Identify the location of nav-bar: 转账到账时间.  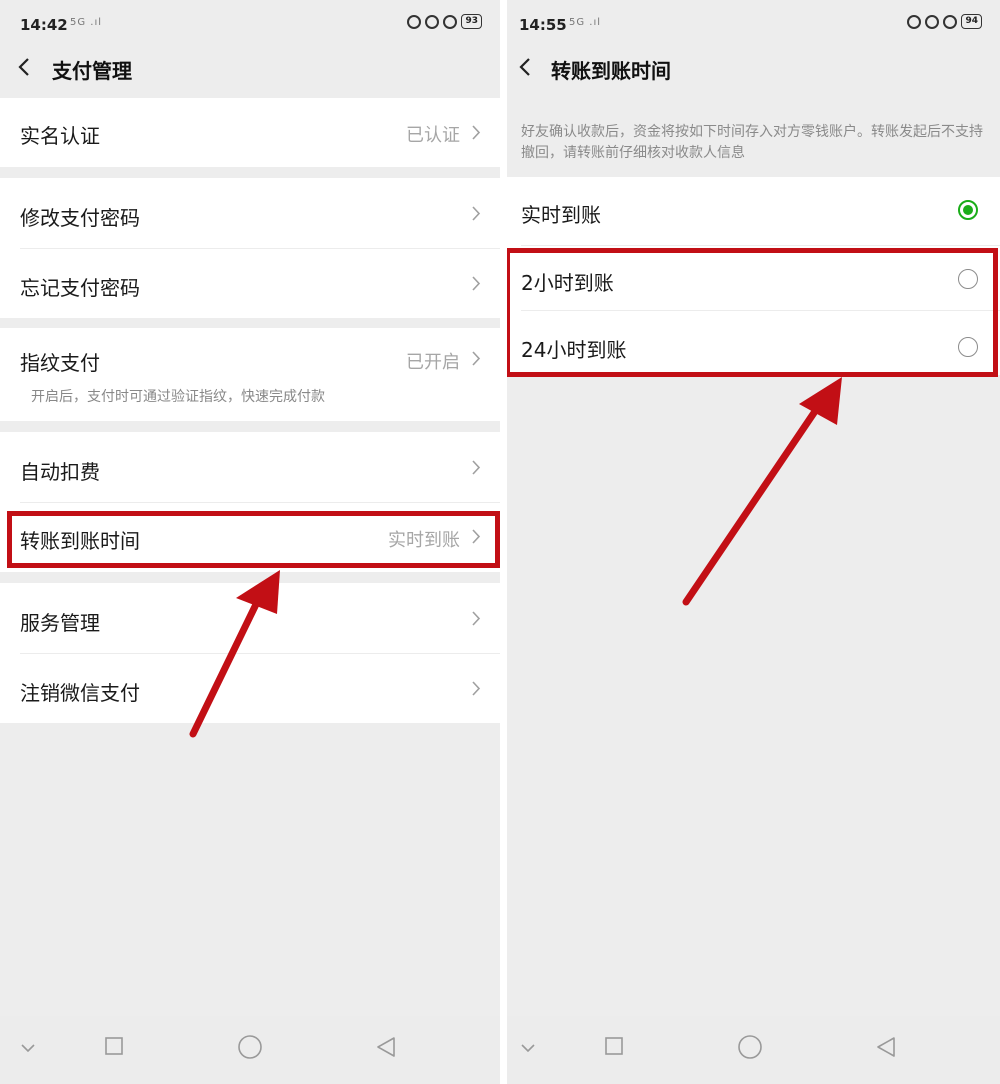
(753, 68).